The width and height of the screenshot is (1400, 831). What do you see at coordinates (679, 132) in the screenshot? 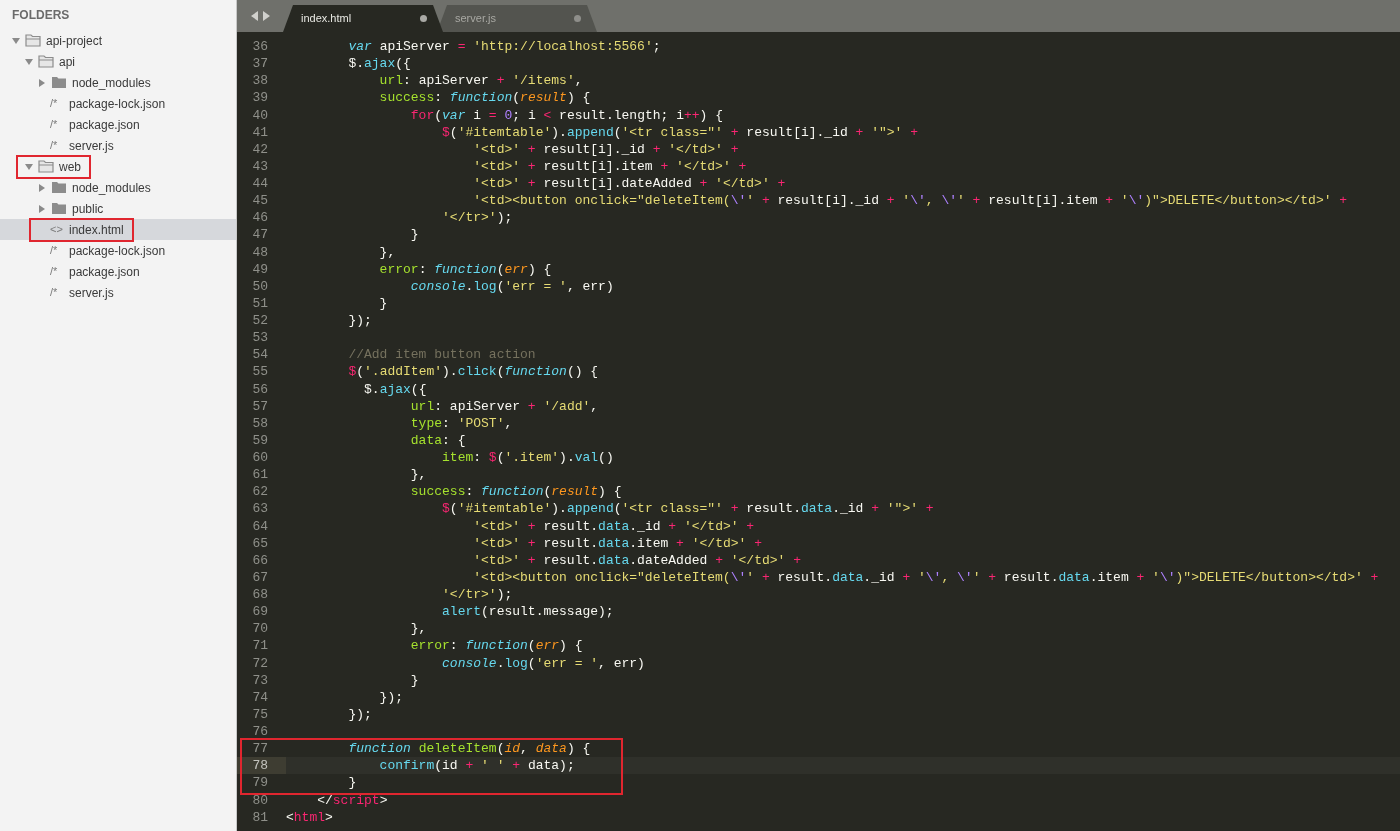
I see `code-line: $('#itemtable').append('<tr class="' + result[i]._id + '">' +` at bounding box center [679, 132].